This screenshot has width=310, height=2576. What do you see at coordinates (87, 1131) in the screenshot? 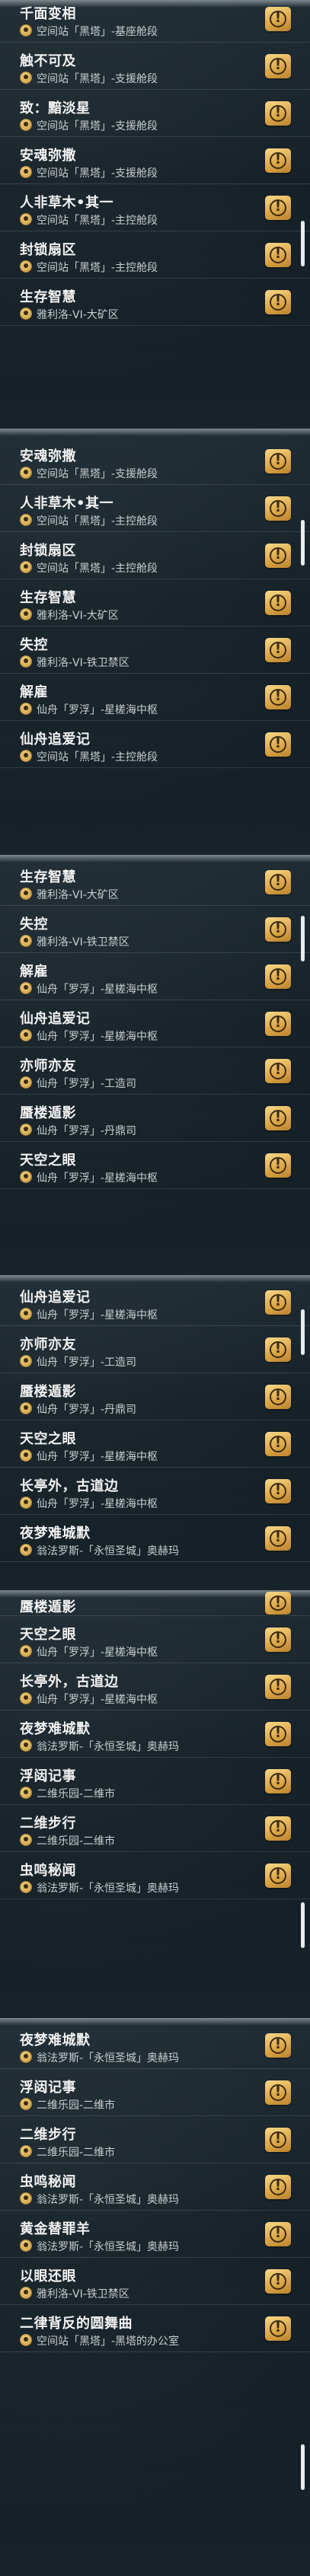
I see `quest-location-text: 仙舟「罗浮」-丹鼎司` at bounding box center [87, 1131].